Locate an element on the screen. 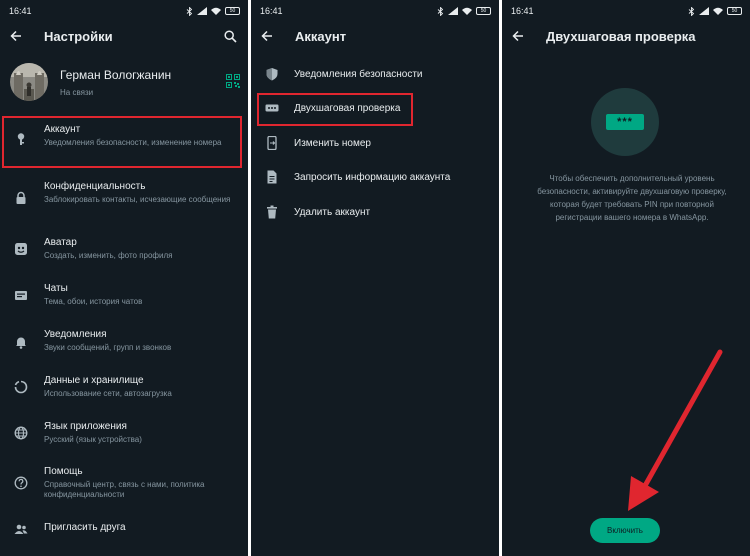 The image size is (750, 556). settings-item-subtitle: Звуки сообщений, групп и звонков is located at coordinates (108, 347).